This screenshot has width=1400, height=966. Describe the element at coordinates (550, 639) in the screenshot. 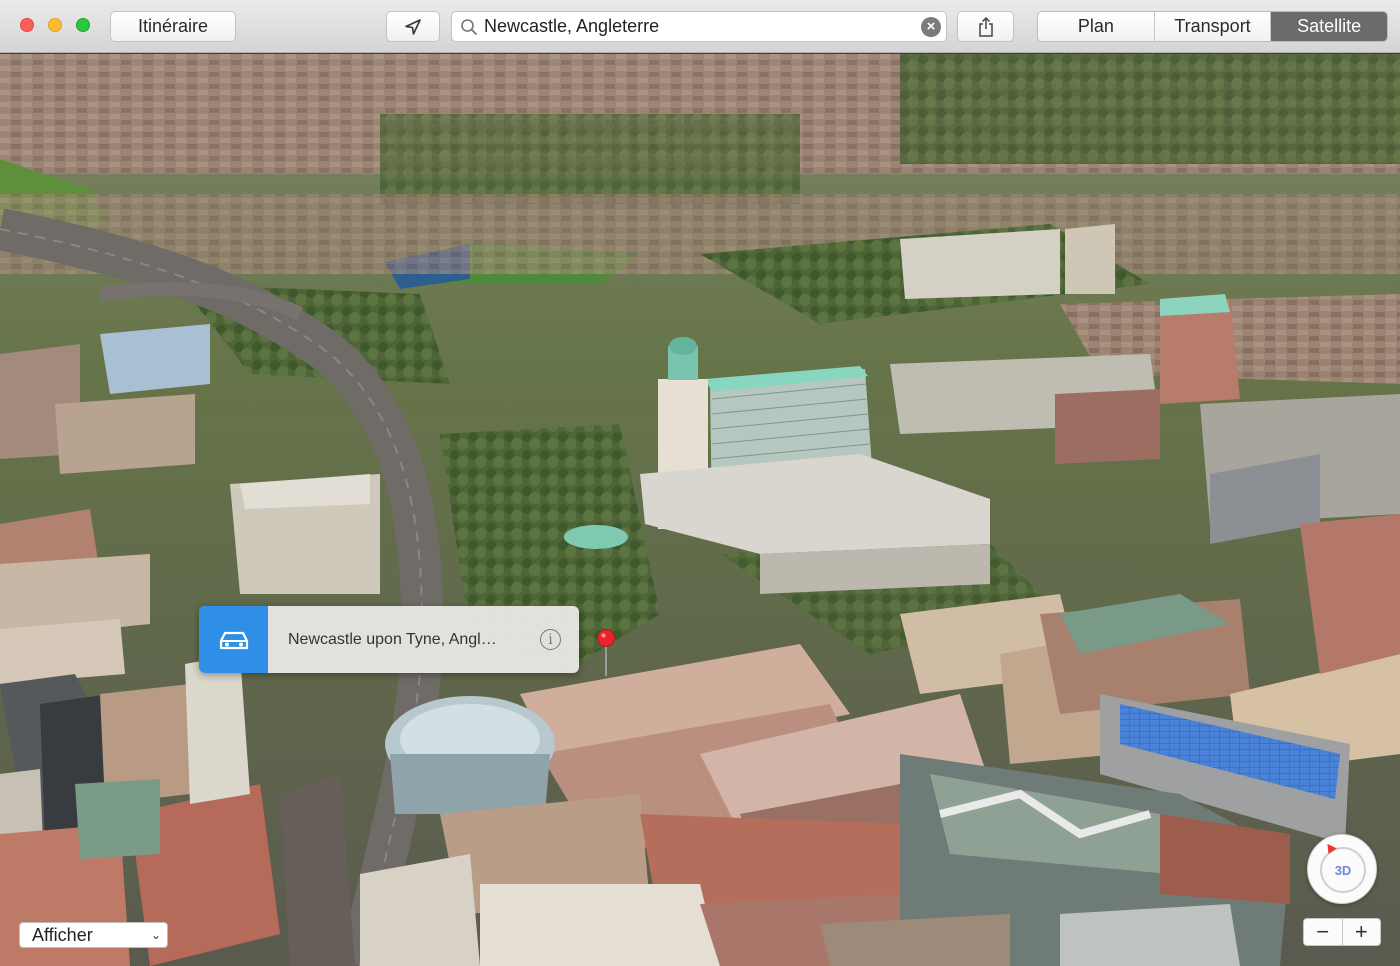

I see `info-icon: i` at that location.